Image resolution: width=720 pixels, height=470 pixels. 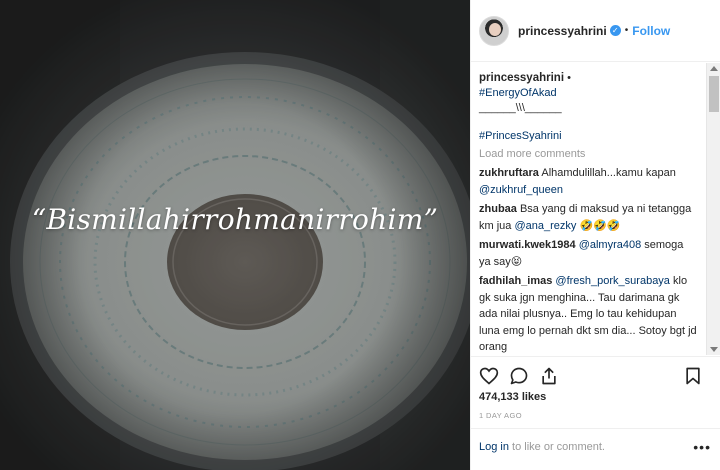 I want to click on login-prompt-text: to like or comment., so click(x=556, y=447).